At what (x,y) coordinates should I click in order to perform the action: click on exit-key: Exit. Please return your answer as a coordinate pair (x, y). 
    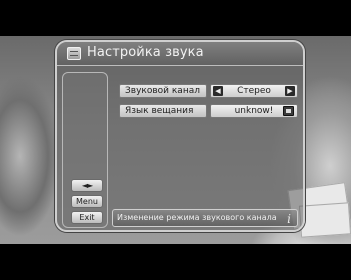
    Looking at the image, I should click on (87, 217).